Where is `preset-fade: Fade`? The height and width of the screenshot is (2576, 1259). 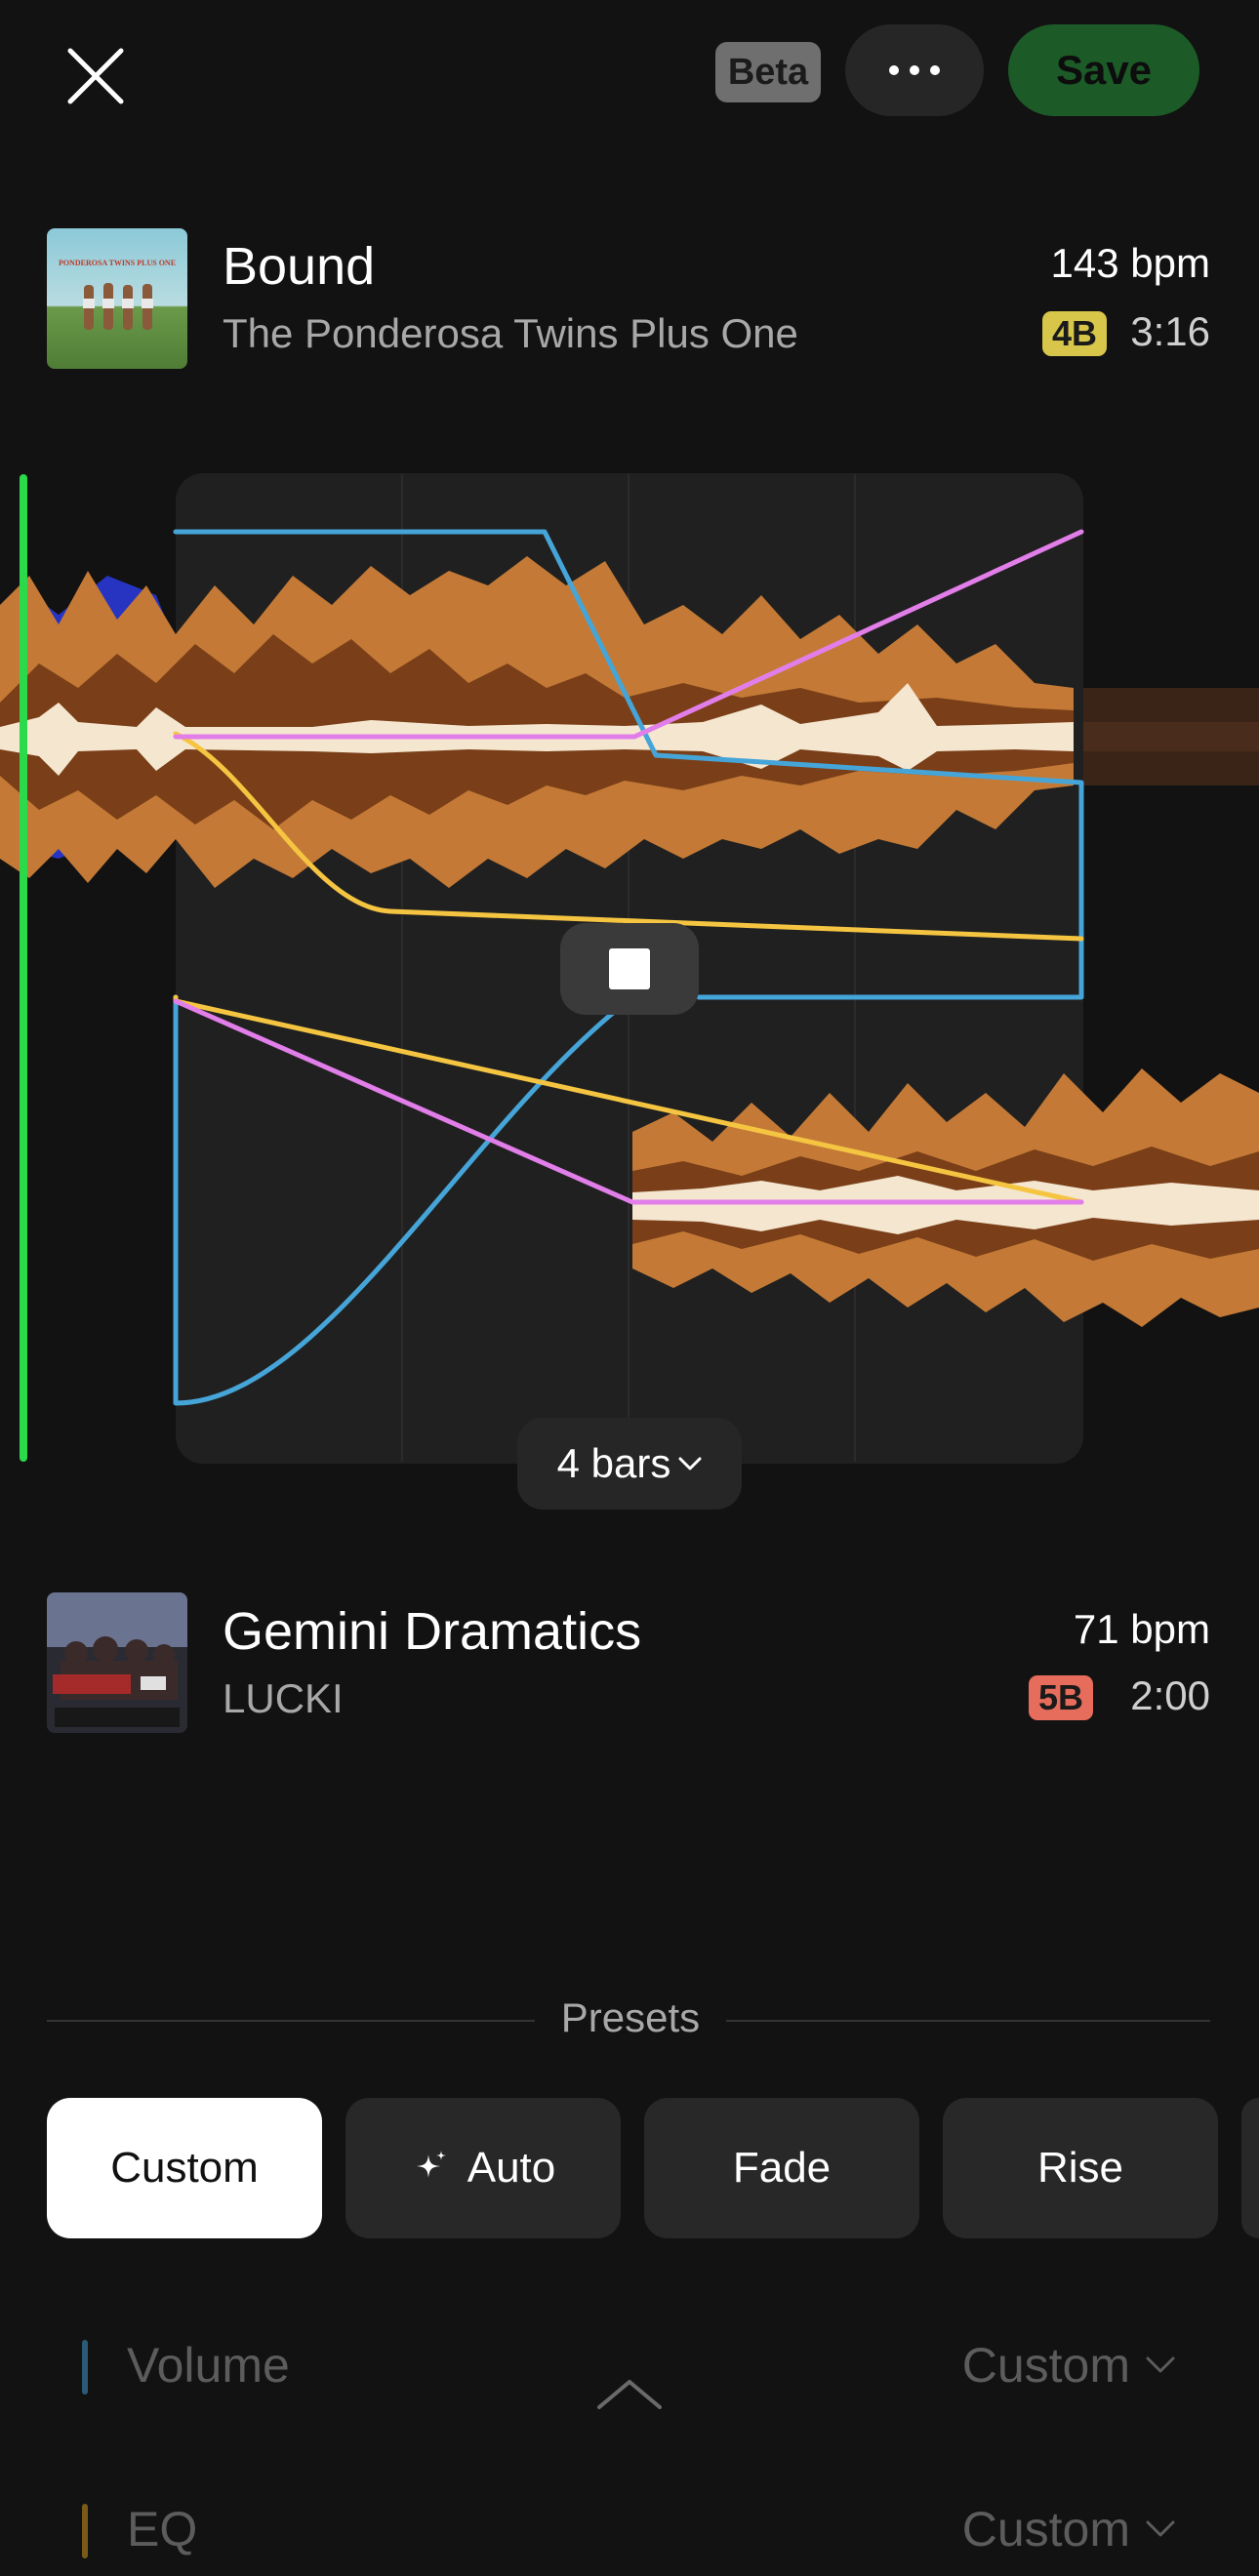
preset-fade: Fade is located at coordinates (782, 2168).